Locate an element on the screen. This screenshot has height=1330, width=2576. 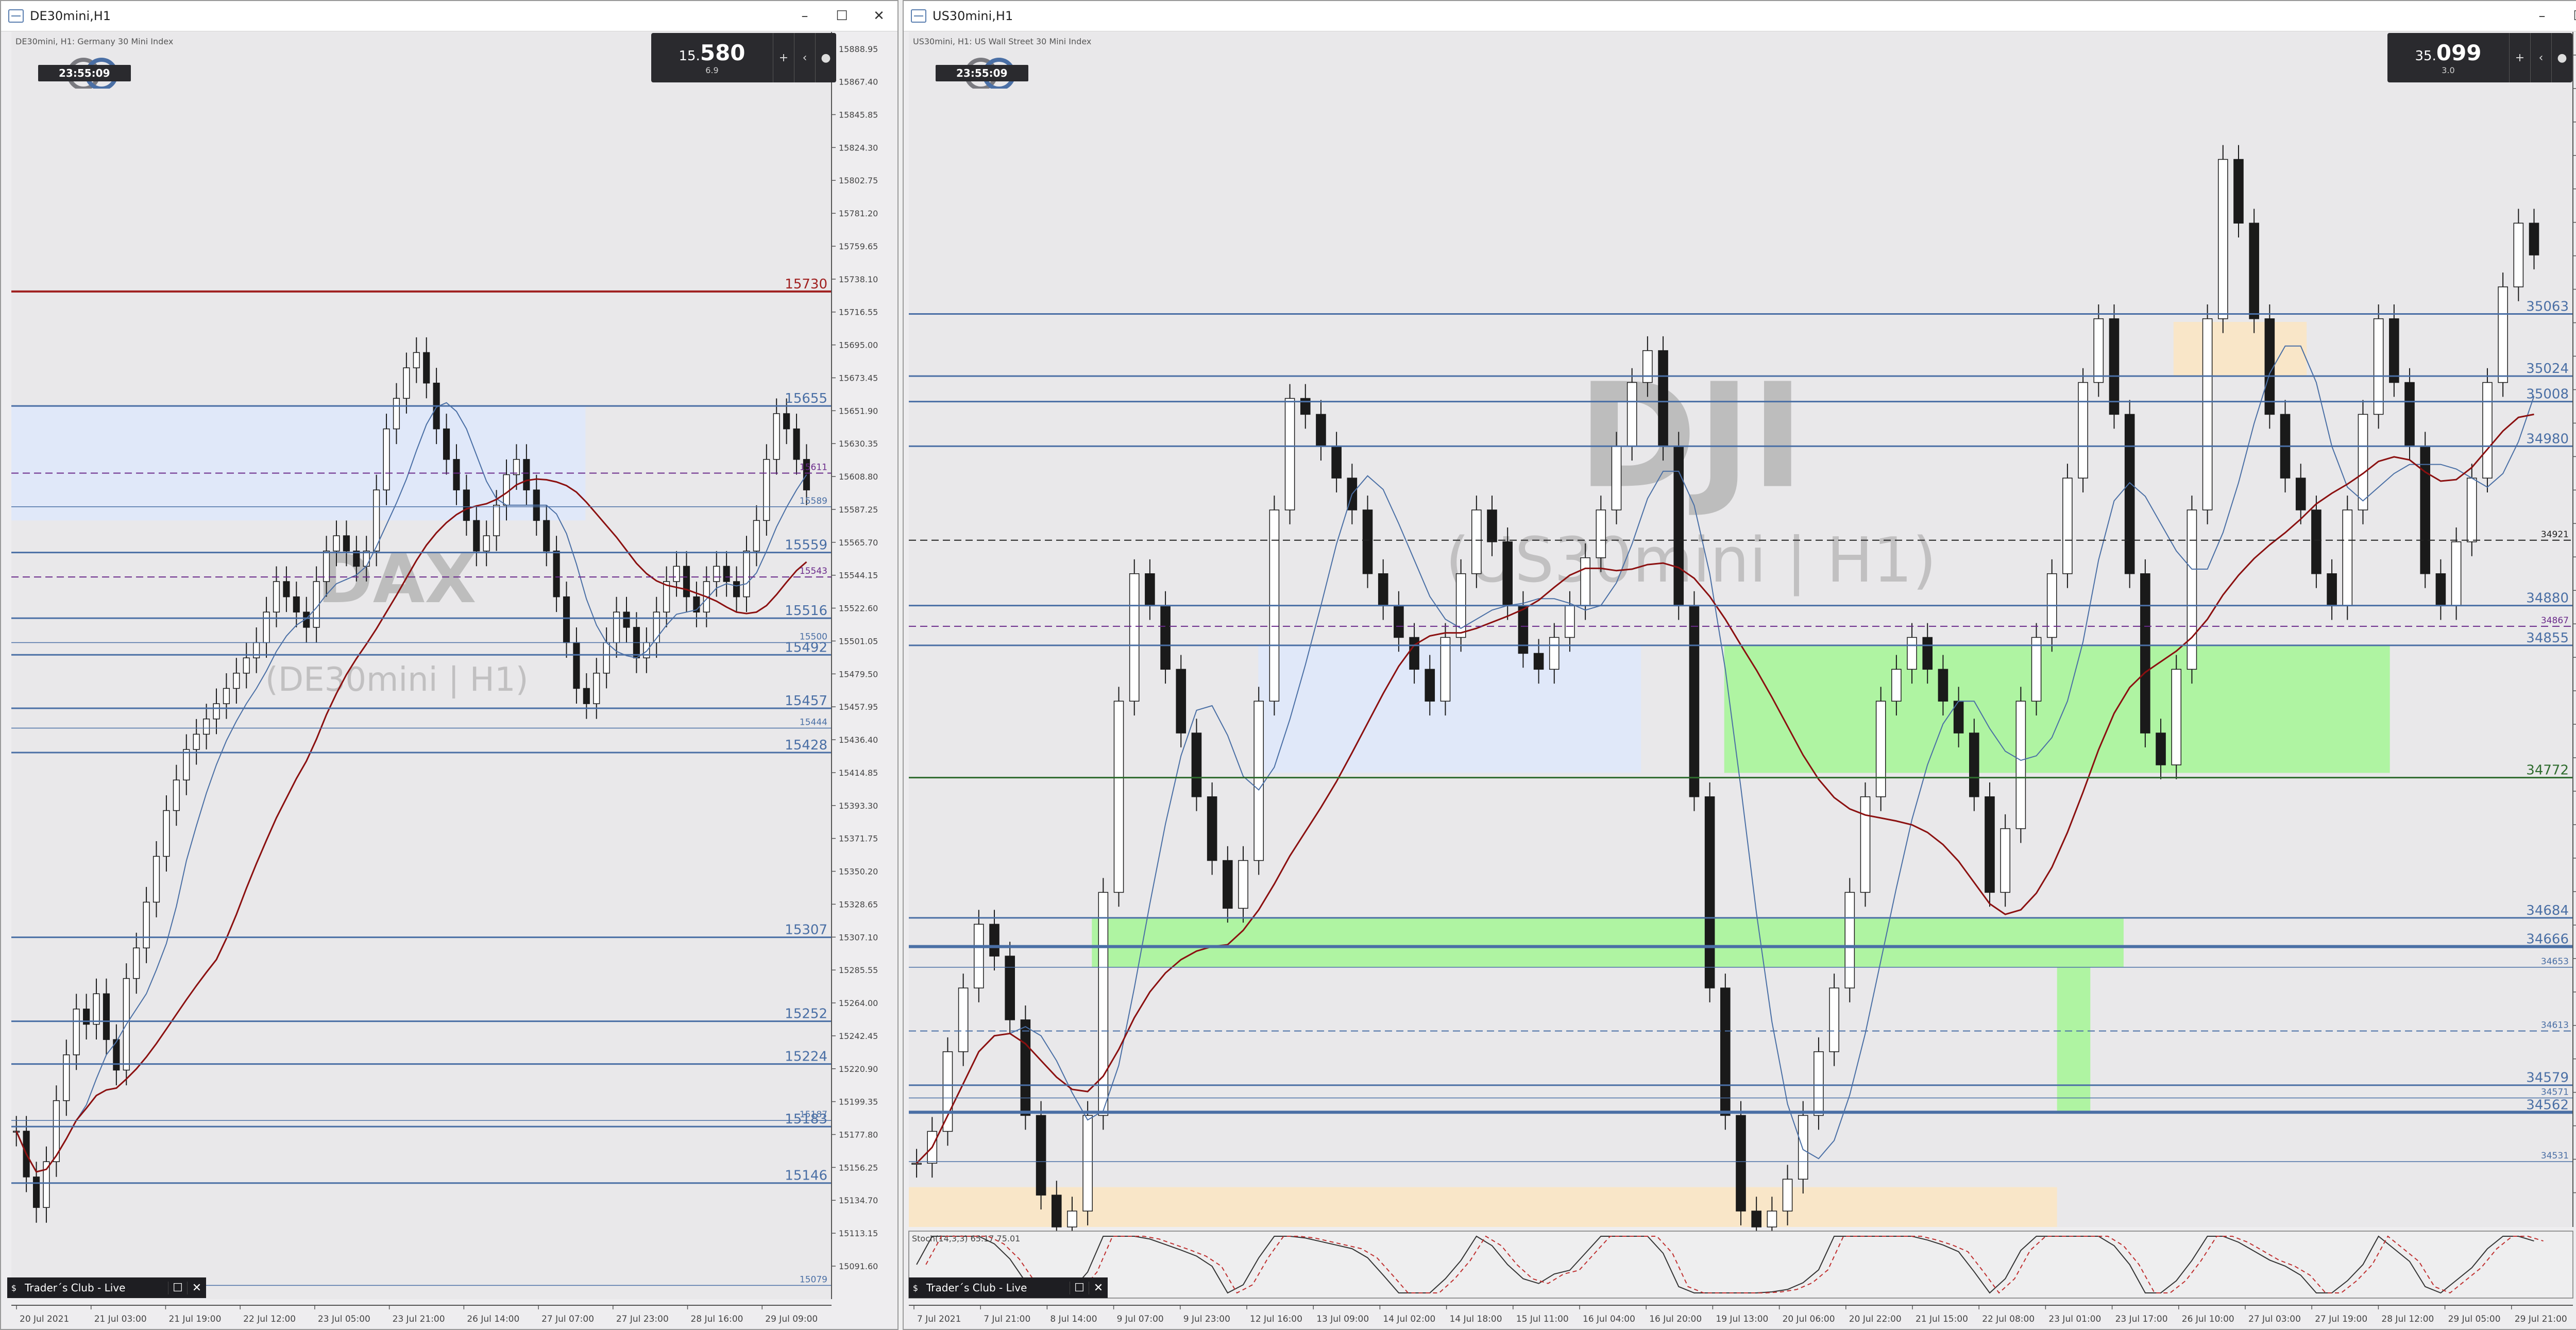
price-integer: 35. is located at coordinates (2425, 56).